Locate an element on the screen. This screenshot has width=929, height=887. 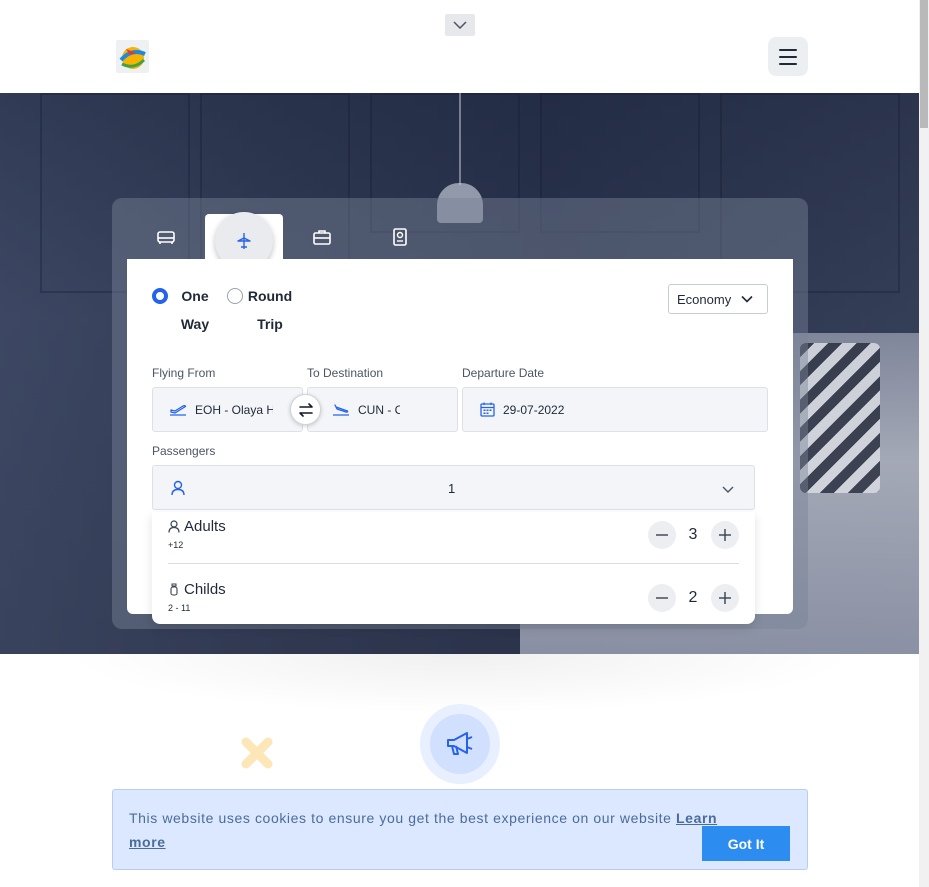
flying-from-label: Flying From is located at coordinates (184, 373).